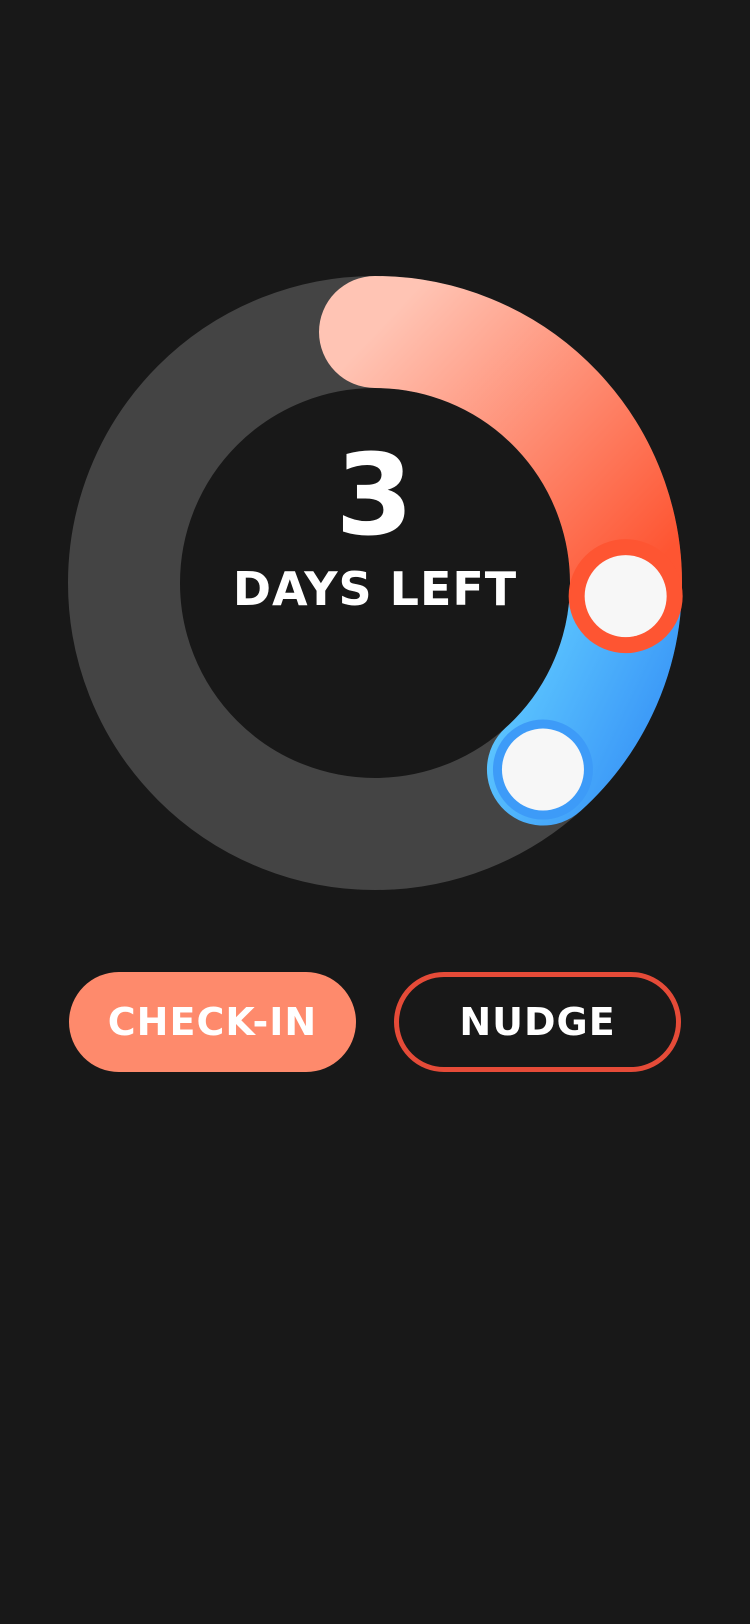  What do you see at coordinates (375, 589) in the screenshot?
I see `days-label: DAYS LEFT` at bounding box center [375, 589].